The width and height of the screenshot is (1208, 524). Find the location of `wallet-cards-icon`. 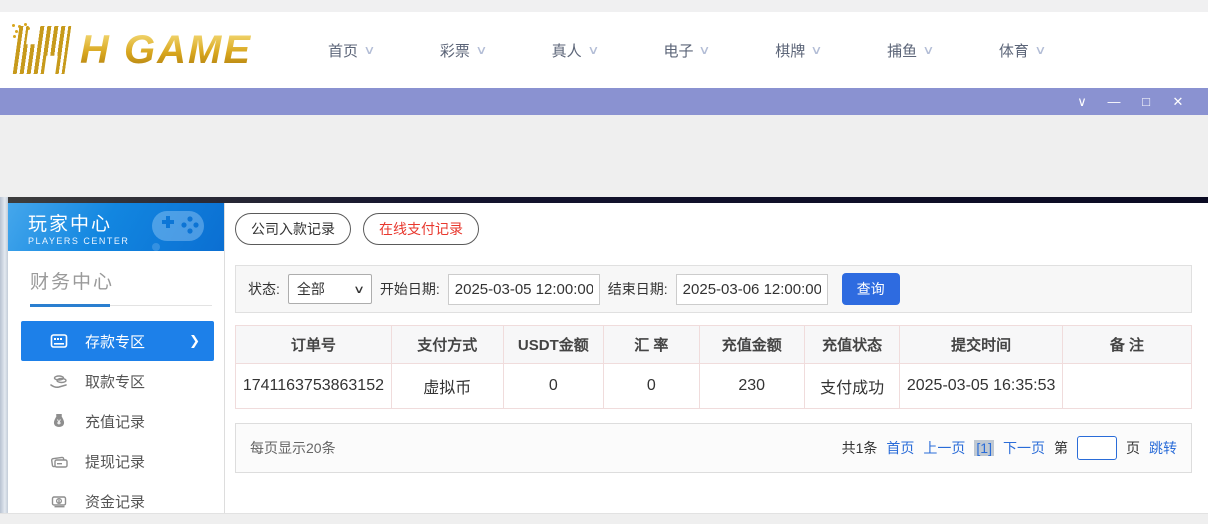

wallet-cards-icon is located at coordinates (59, 461).